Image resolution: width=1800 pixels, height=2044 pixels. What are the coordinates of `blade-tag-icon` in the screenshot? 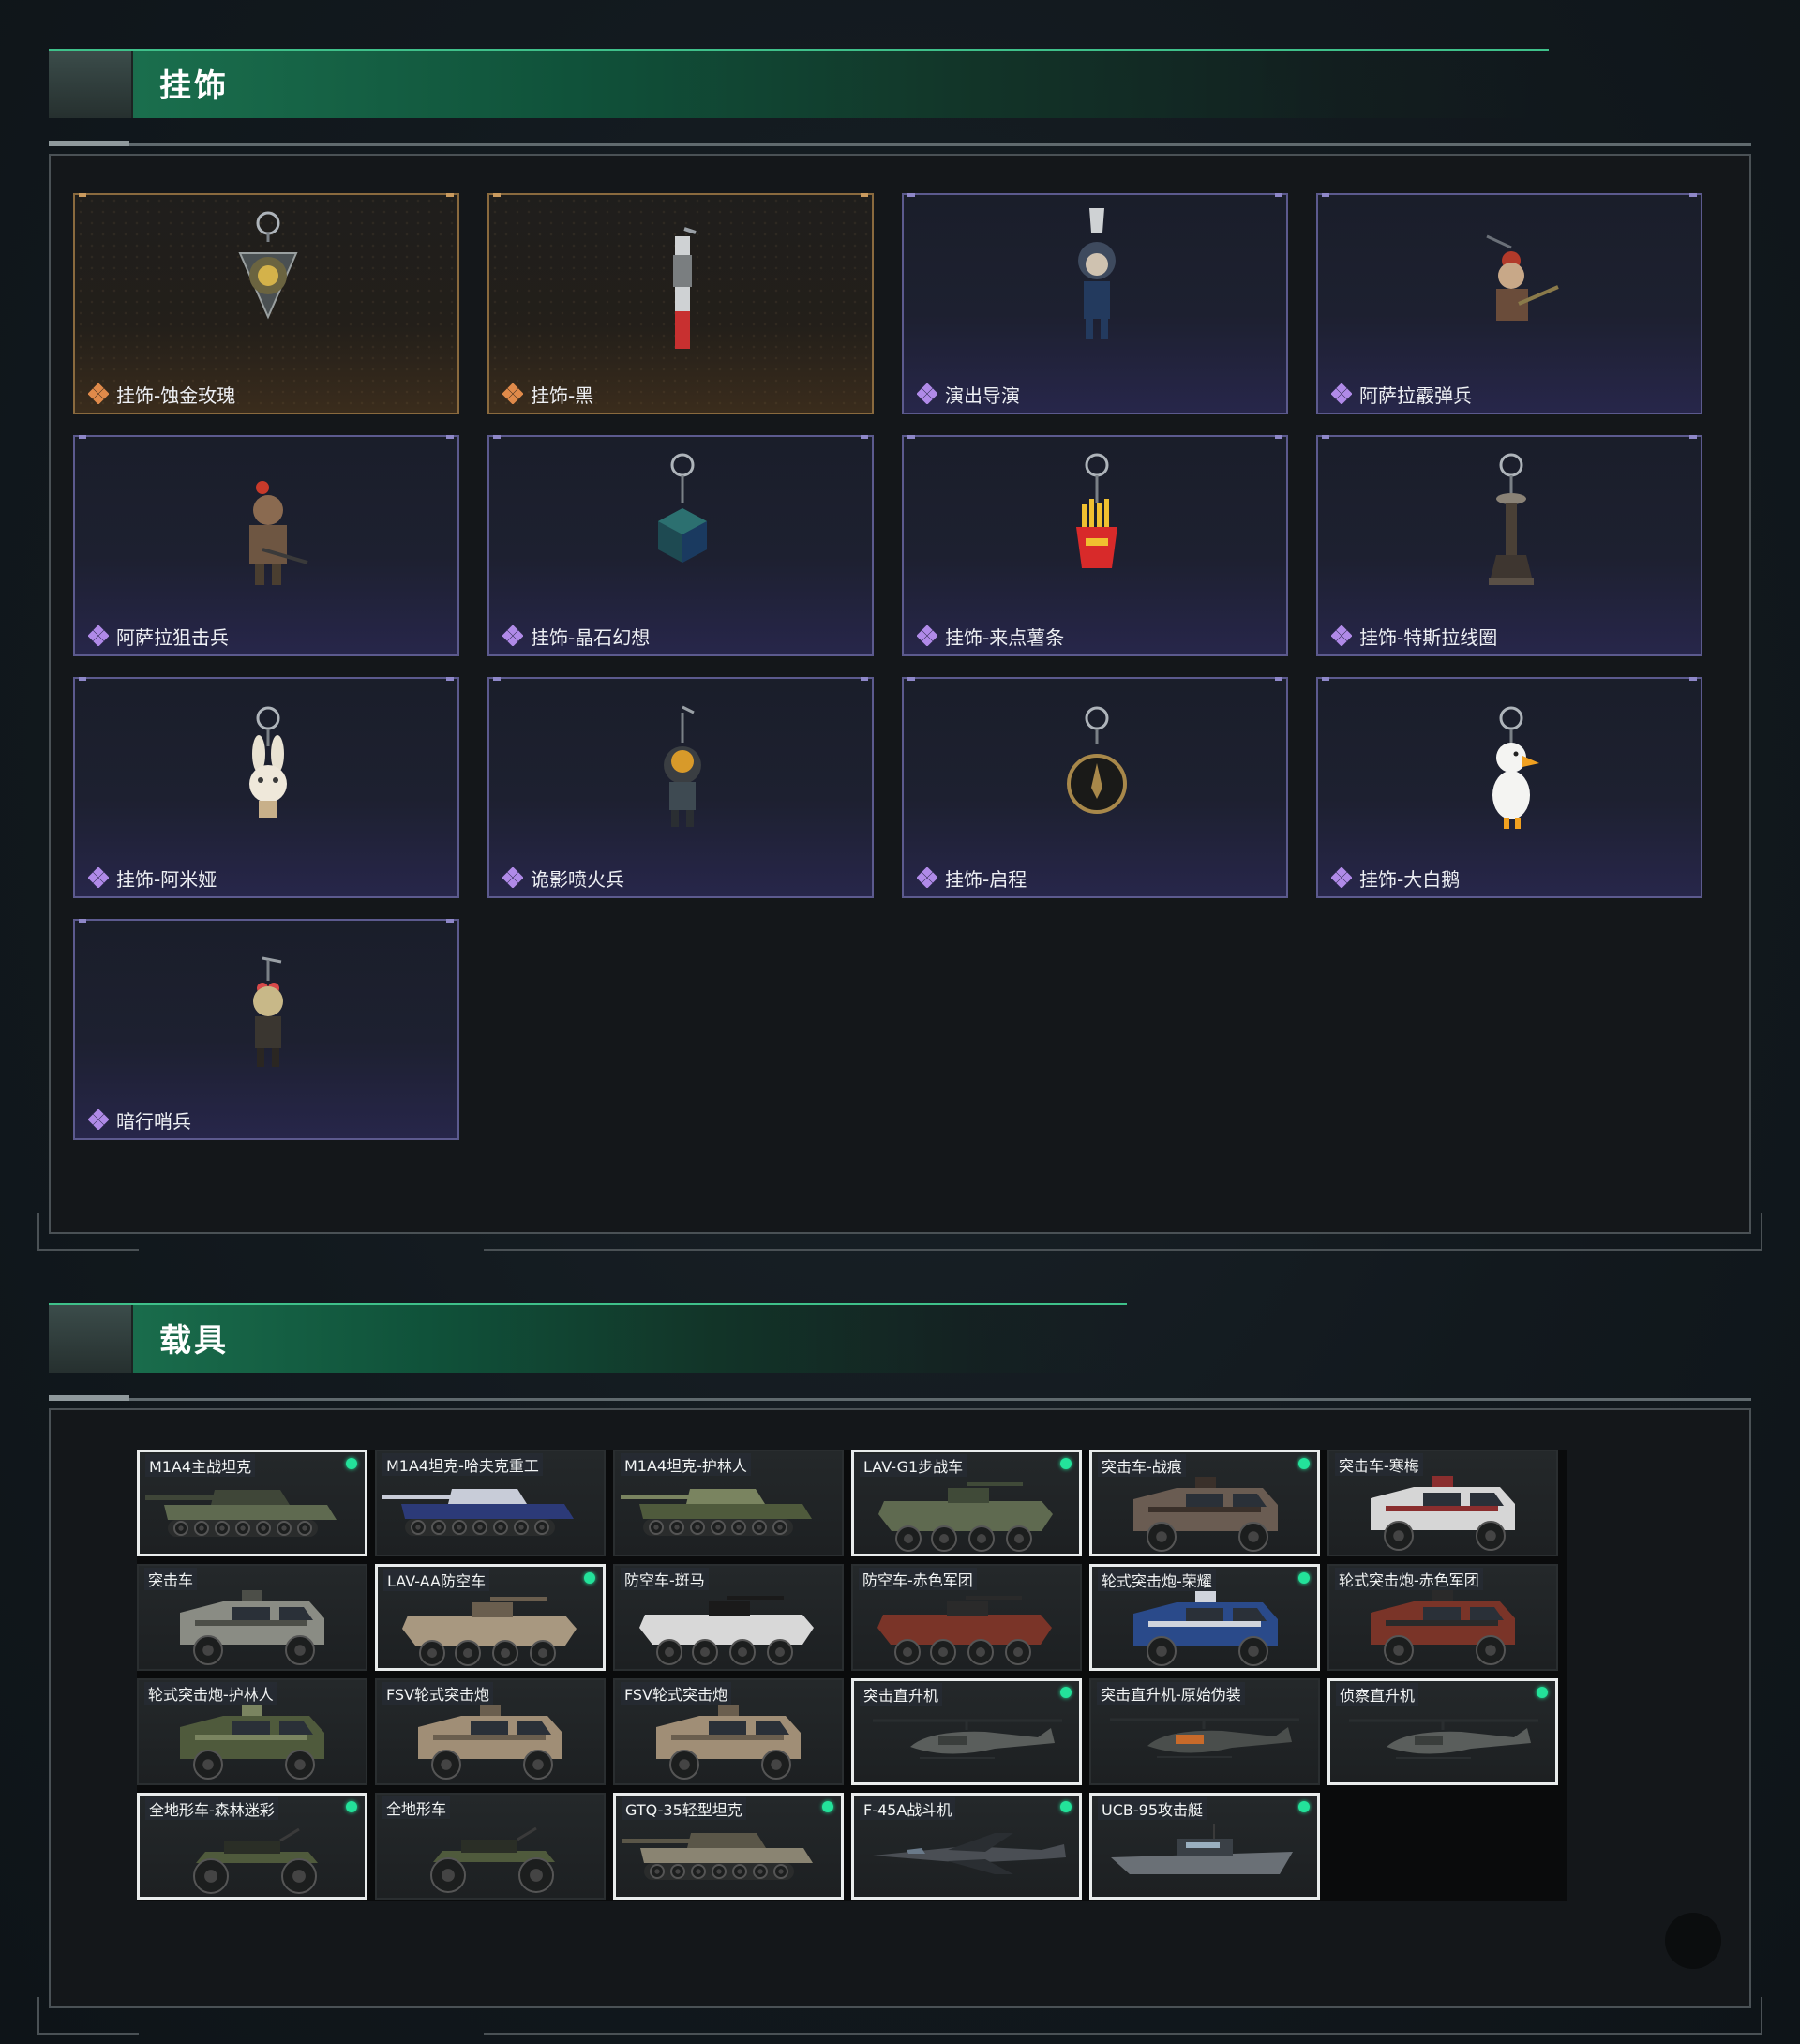 It's located at (680, 284).